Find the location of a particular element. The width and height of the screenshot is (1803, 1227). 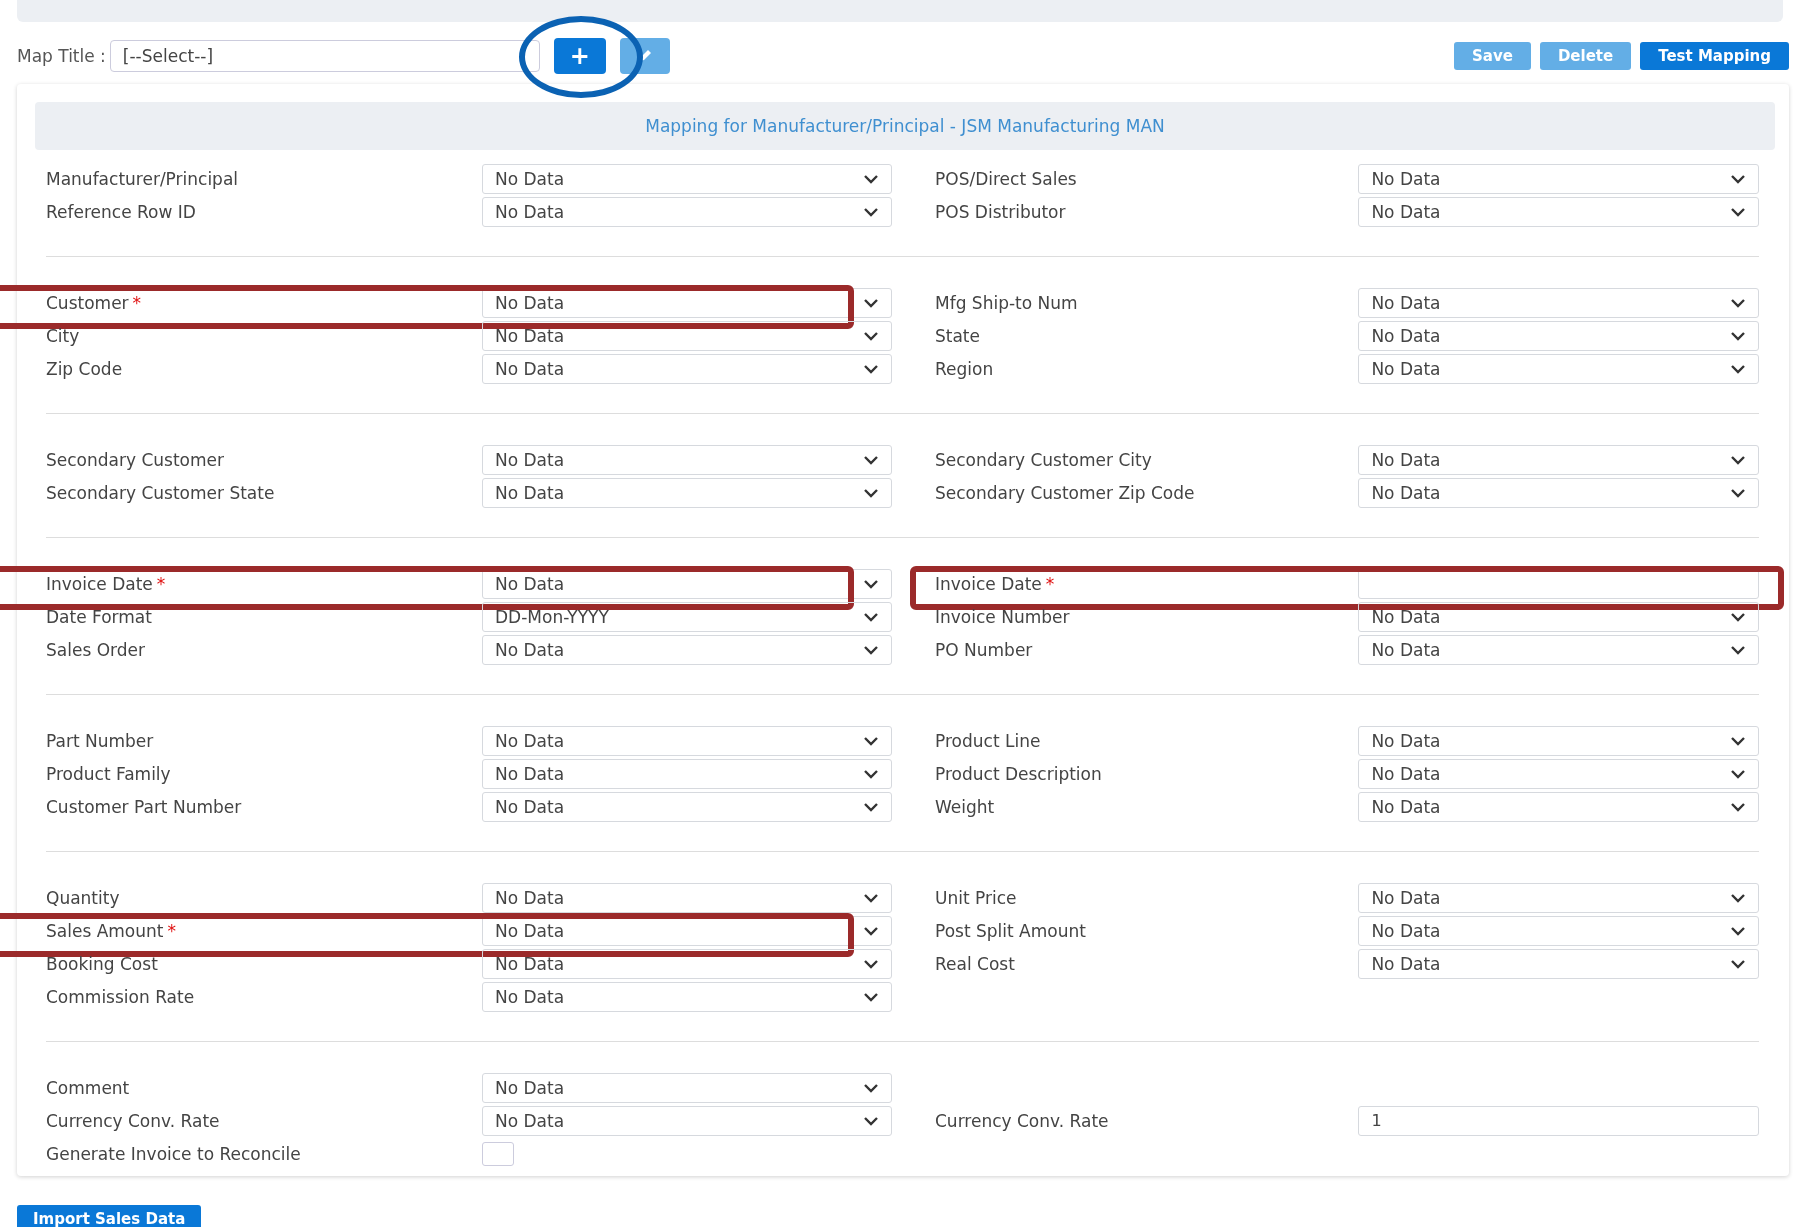

text-field: 1 is located at coordinates (1558, 1120).